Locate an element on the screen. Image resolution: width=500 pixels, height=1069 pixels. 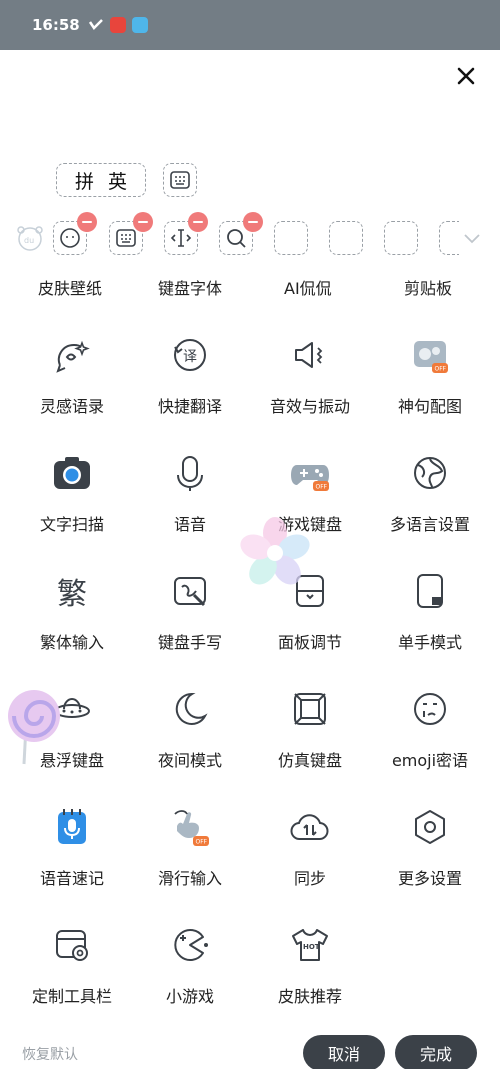
restore-default-link: 恢复默认 is located at coordinates (50, 1054).